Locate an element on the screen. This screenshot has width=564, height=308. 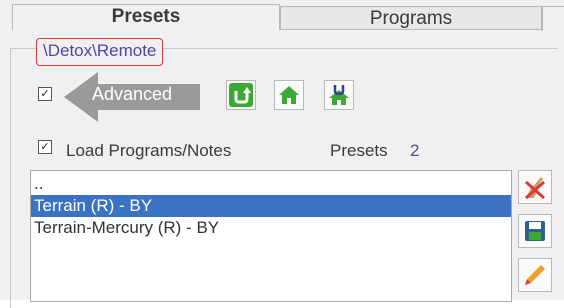
refresh-button is located at coordinates (241, 95).